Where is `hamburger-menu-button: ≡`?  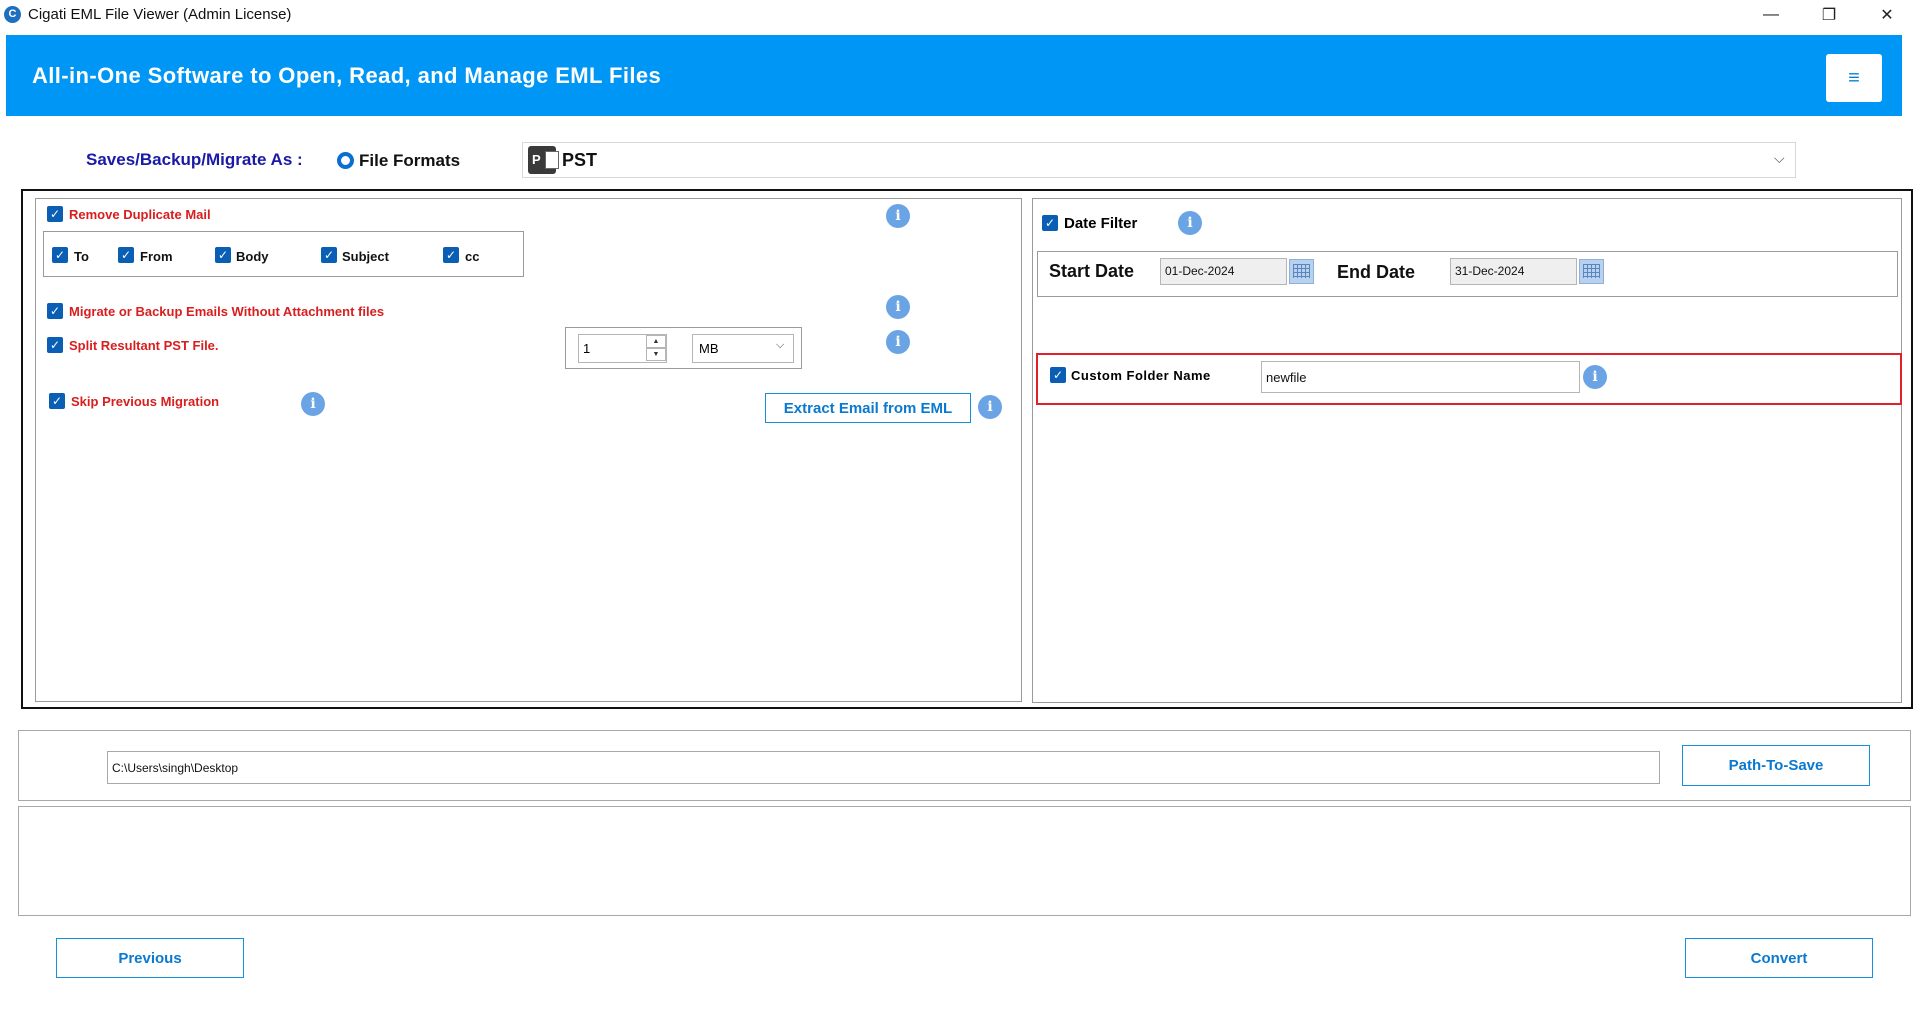 hamburger-menu-button: ≡ is located at coordinates (1854, 78).